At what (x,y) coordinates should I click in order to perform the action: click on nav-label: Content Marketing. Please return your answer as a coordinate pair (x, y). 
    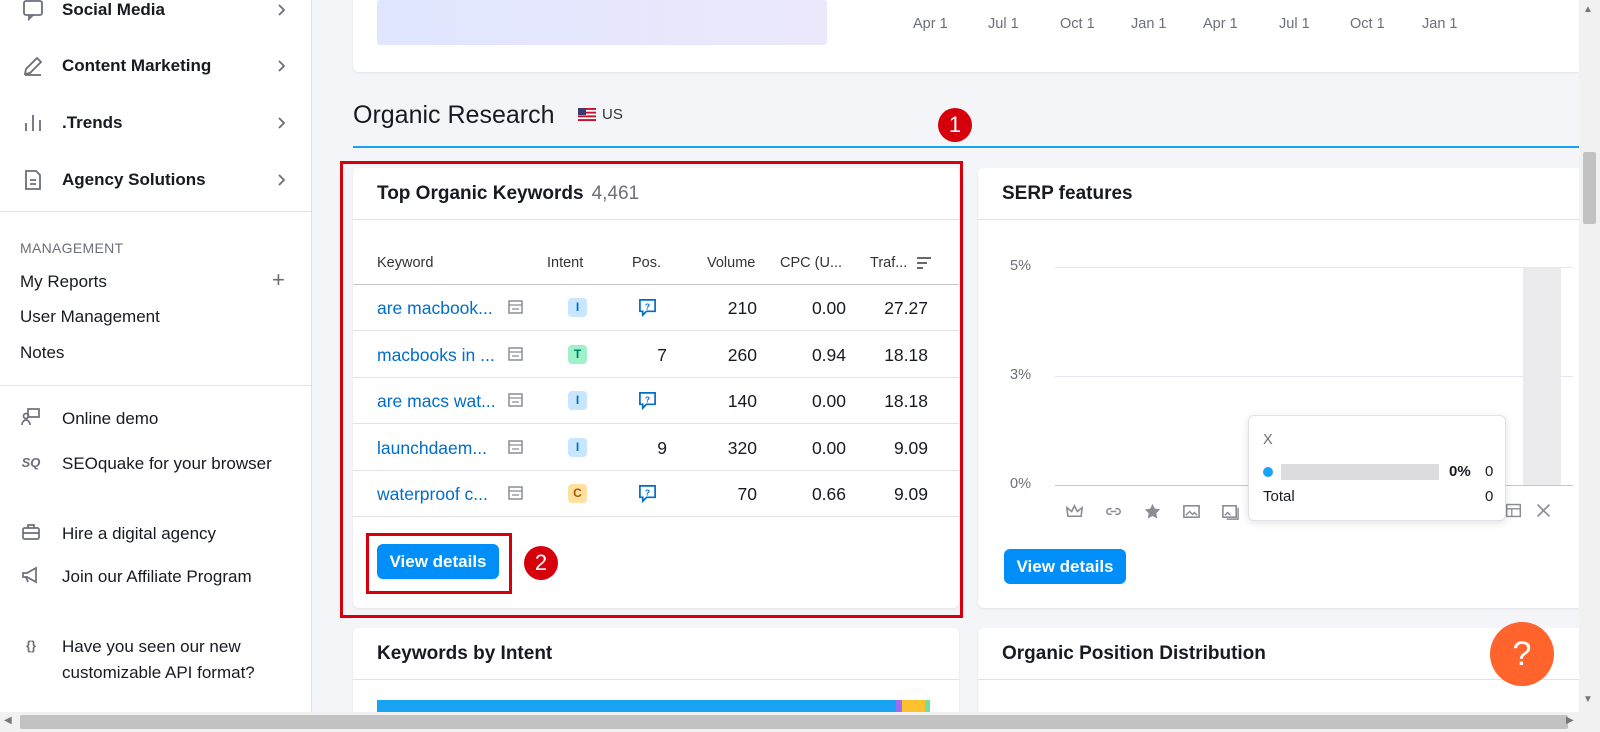
    Looking at the image, I should click on (137, 65).